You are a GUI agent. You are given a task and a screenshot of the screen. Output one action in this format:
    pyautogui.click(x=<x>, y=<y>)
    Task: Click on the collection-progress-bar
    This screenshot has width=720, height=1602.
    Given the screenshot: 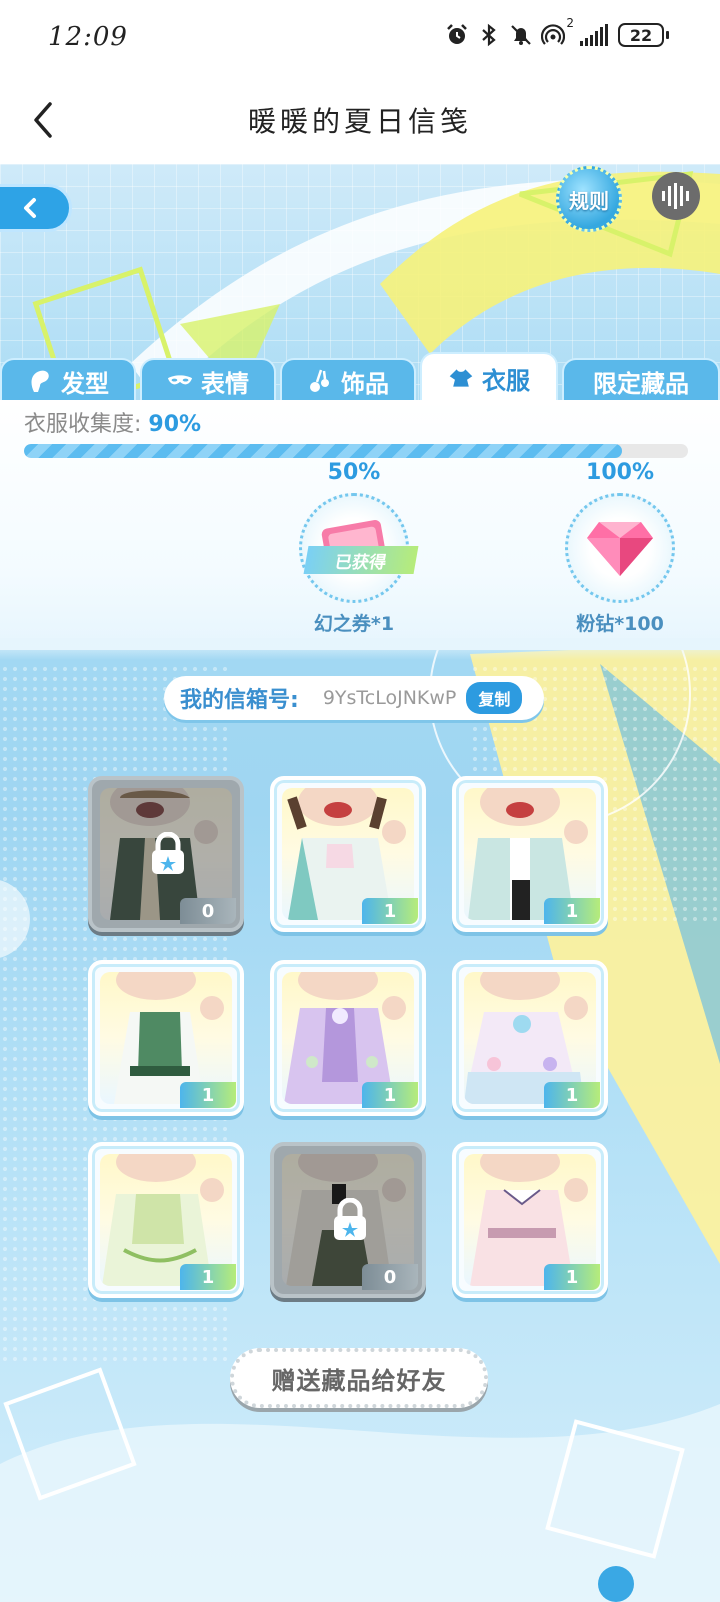 What is the action you would take?
    pyautogui.click(x=356, y=451)
    